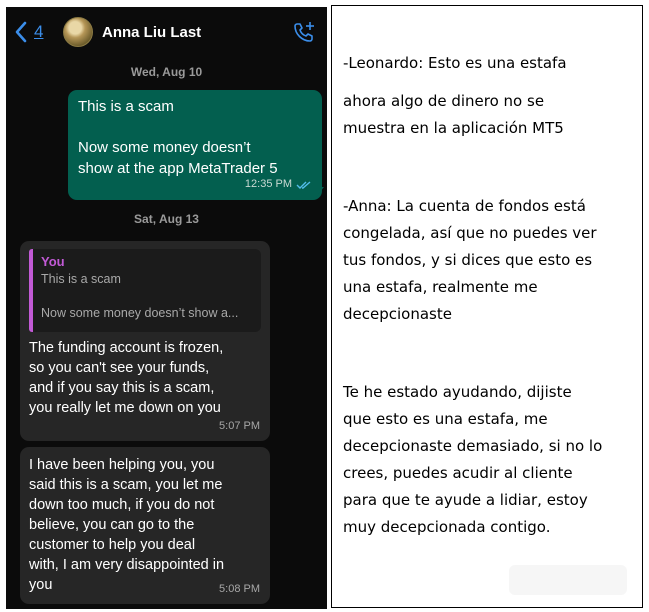 Image resolution: width=649 pixels, height=612 pixels. I want to click on message-time: 5:08 PM, so click(239, 589).